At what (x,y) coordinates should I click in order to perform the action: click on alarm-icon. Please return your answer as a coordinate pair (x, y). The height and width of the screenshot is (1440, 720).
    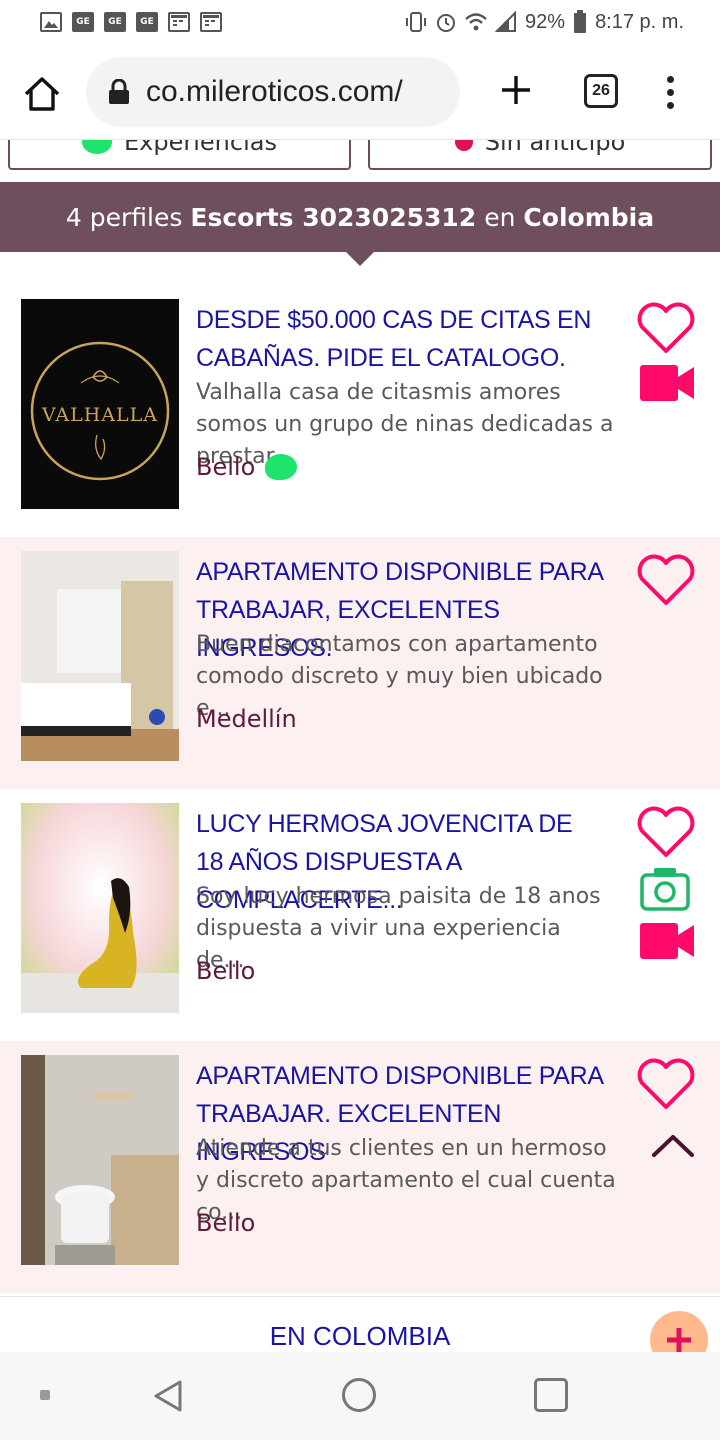
    Looking at the image, I should click on (446, 23).